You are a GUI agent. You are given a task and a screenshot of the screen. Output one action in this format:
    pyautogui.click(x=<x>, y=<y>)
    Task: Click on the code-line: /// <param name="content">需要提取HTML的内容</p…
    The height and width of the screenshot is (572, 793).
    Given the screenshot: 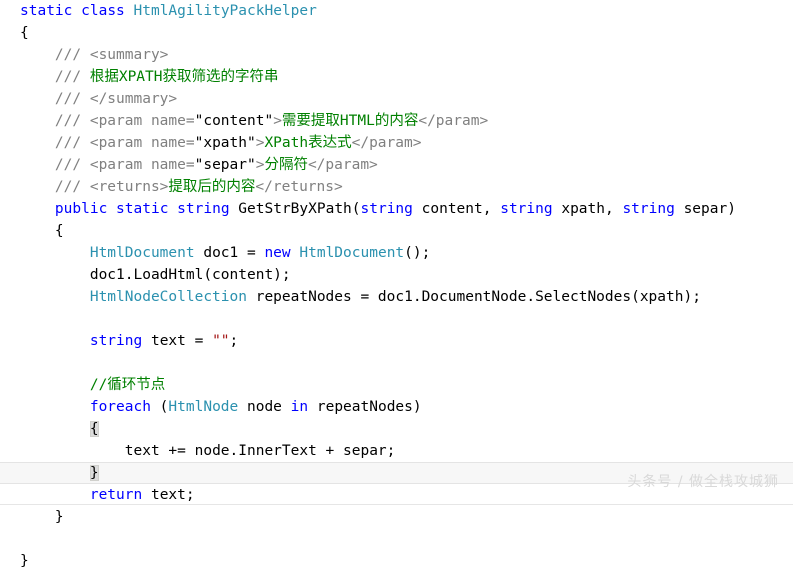 What is the action you would take?
    pyautogui.click(x=396, y=121)
    